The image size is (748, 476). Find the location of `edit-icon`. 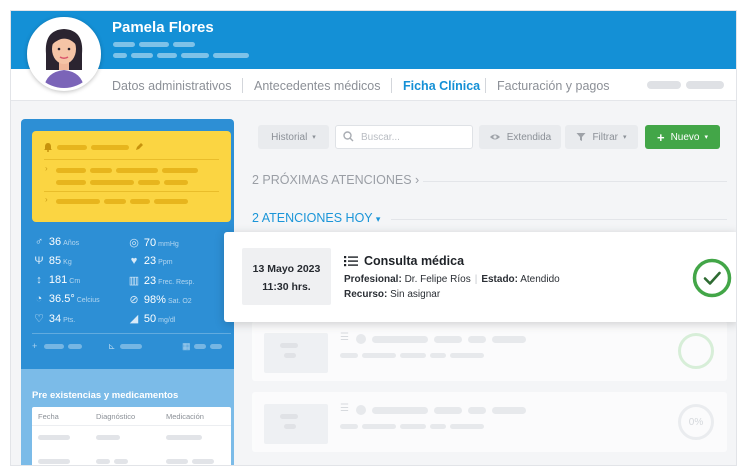

edit-icon is located at coordinates (139, 146).